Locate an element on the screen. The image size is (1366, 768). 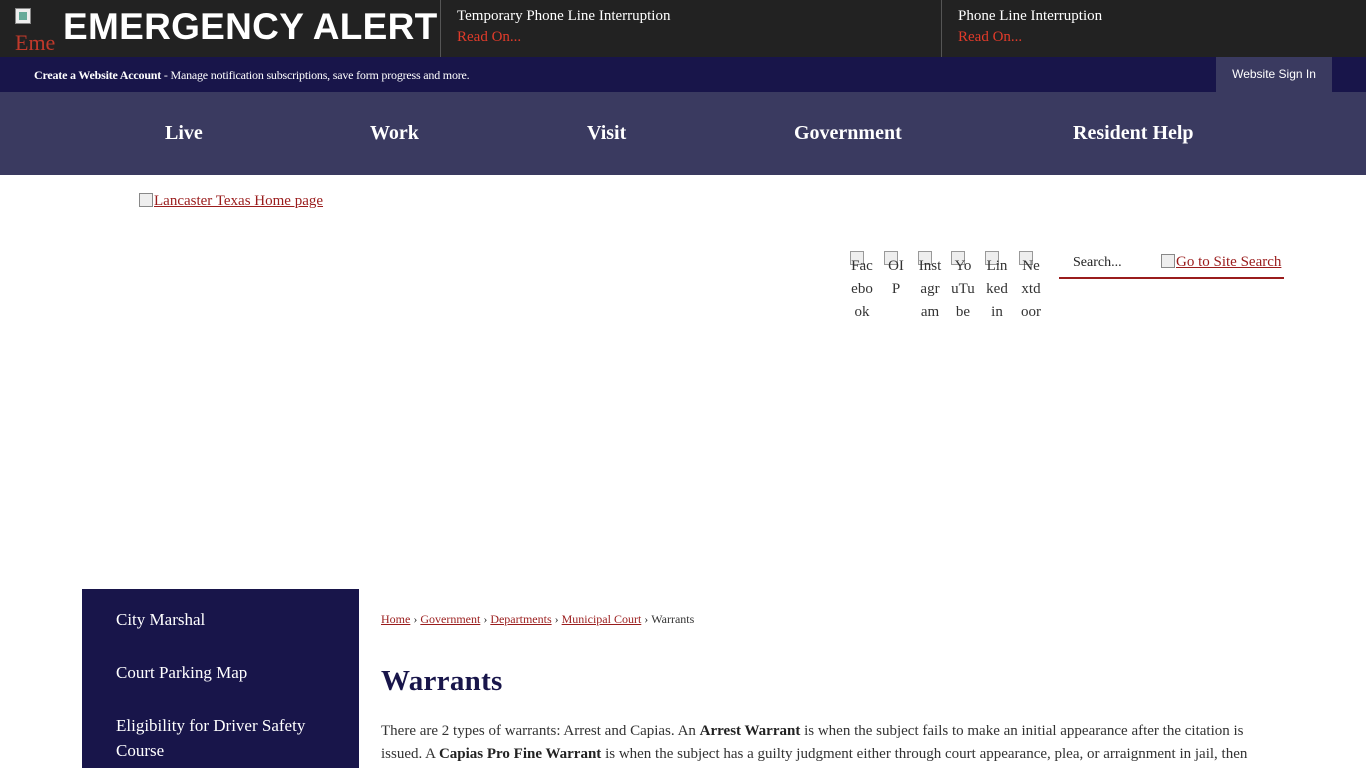
instagram-label: Instagram is located at coordinates (930, 289).